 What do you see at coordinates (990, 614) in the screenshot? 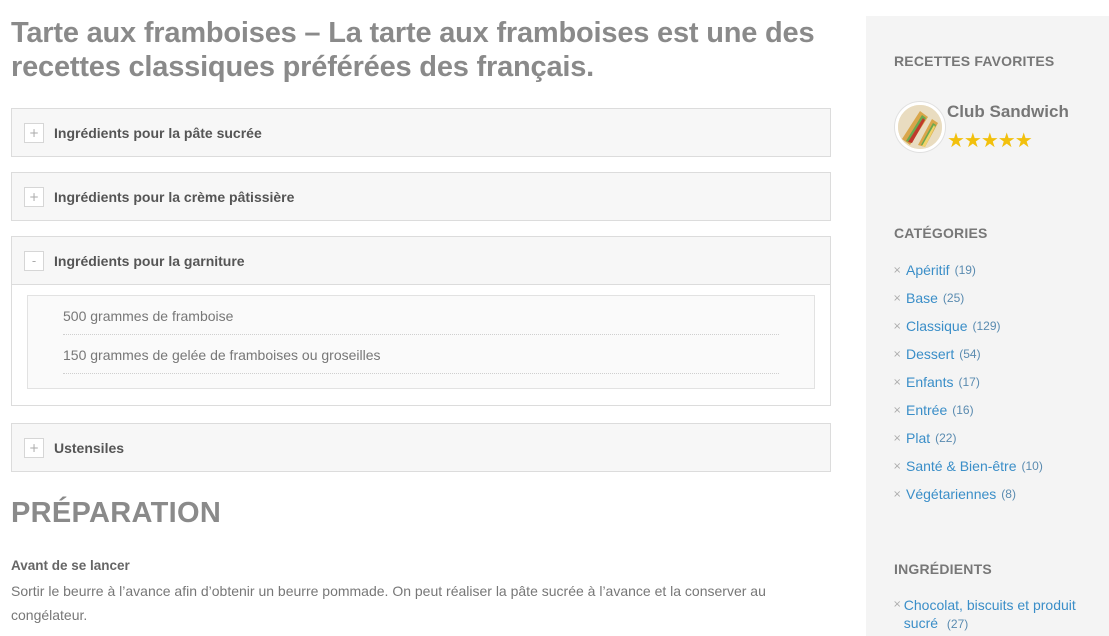
I see `ingredient-category-name: Chocolat, biscuits et produit sucré` at bounding box center [990, 614].